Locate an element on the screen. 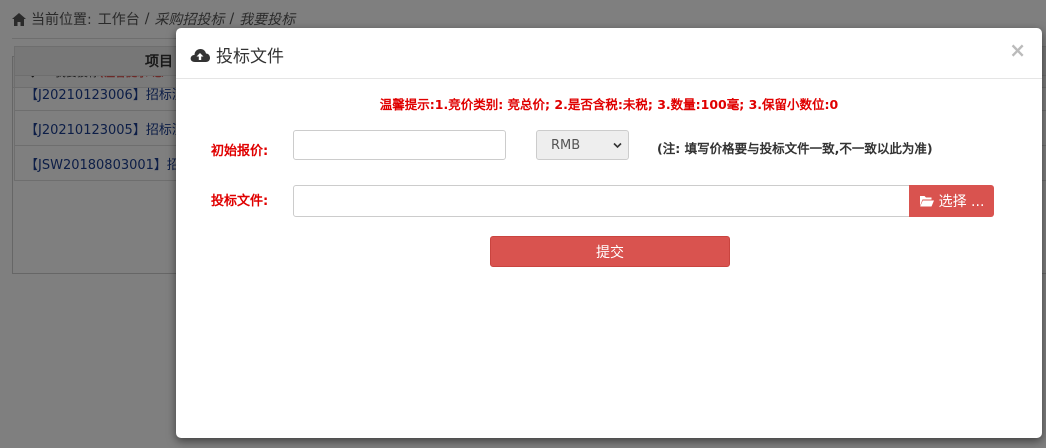  submit-button: 提交 is located at coordinates (610, 251).